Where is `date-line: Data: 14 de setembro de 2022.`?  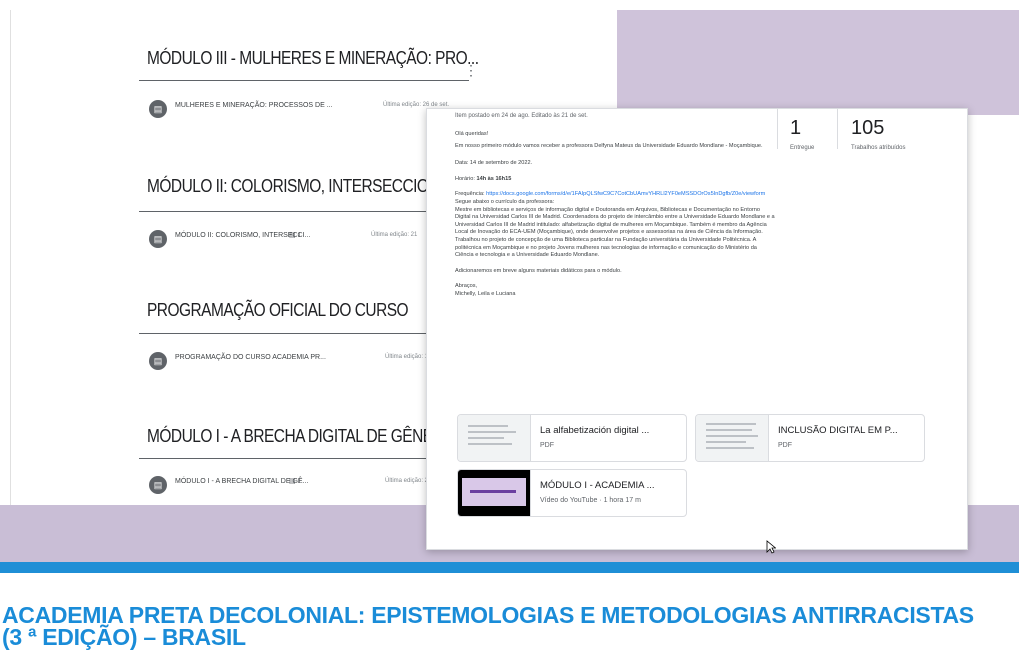 date-line: Data: 14 de setembro de 2022. is located at coordinates (494, 163).